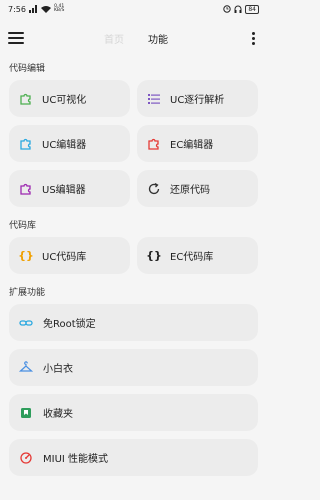 The image size is (320, 500). Describe the element at coordinates (59, 8) in the screenshot. I see `network-speed: 0.41 KB/S` at that location.